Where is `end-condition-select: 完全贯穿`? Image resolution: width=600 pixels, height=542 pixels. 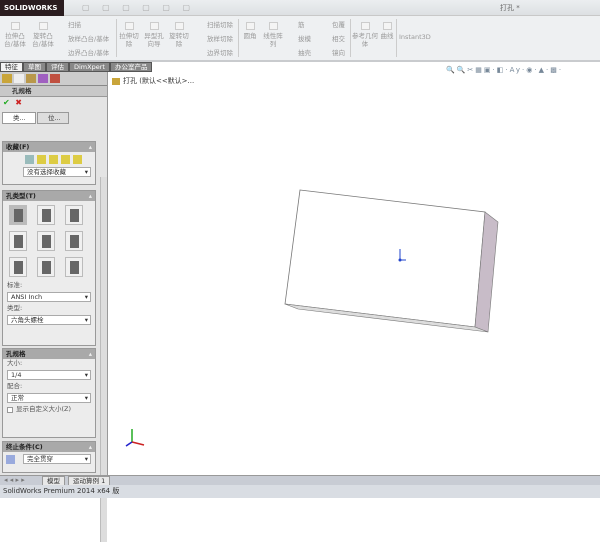
end-condition-select: 完全贯穿 is located at coordinates (57, 459).